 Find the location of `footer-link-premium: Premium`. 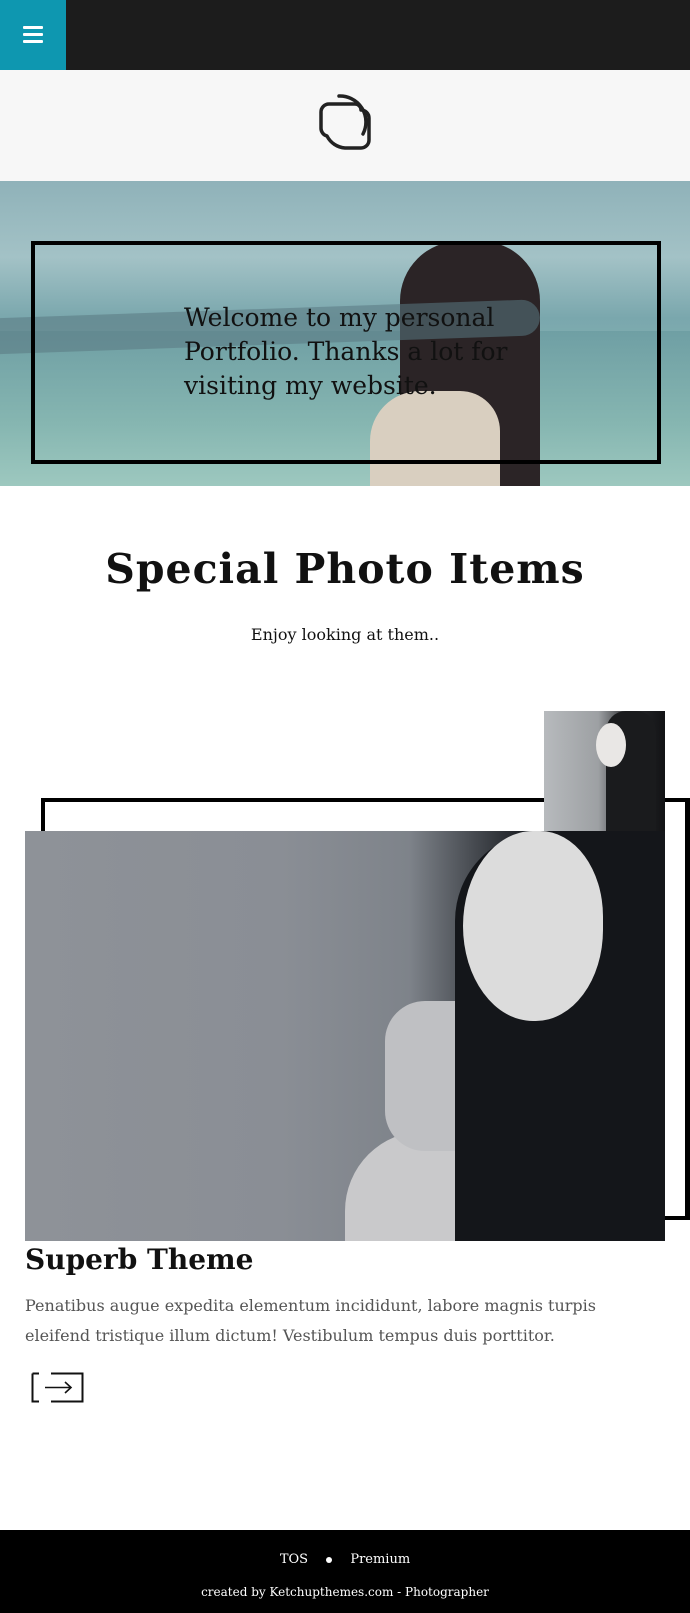

footer-link-premium: Premium is located at coordinates (380, 1559).